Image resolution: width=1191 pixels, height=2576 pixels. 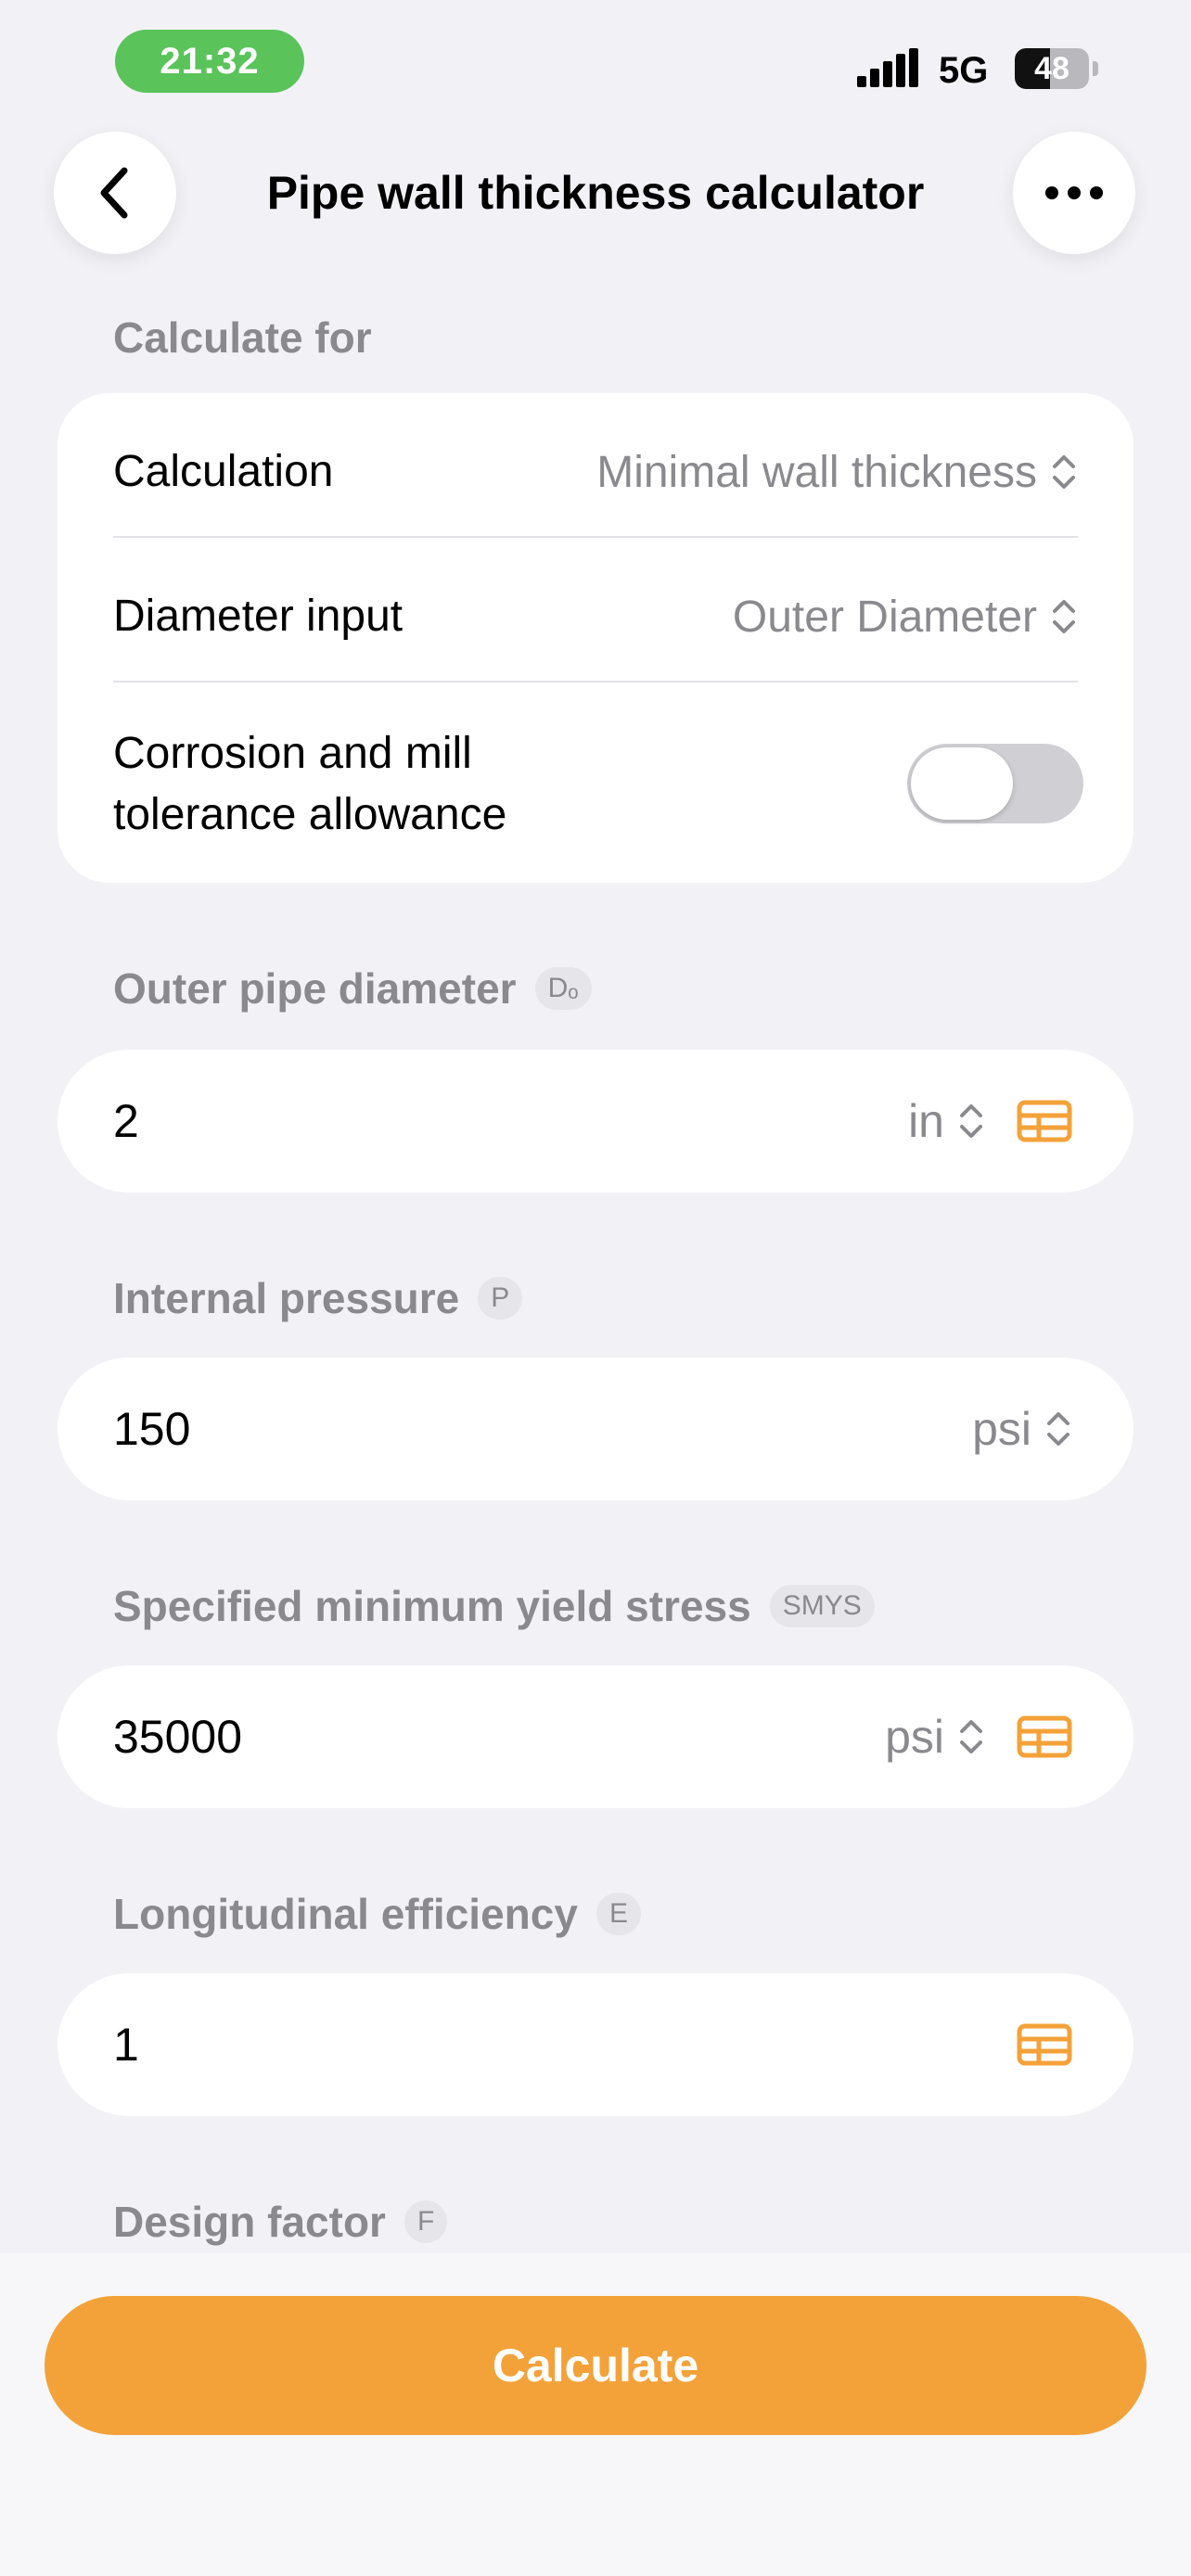 I want to click on section-label-calculate-for: Calculate for, so click(x=242, y=338).